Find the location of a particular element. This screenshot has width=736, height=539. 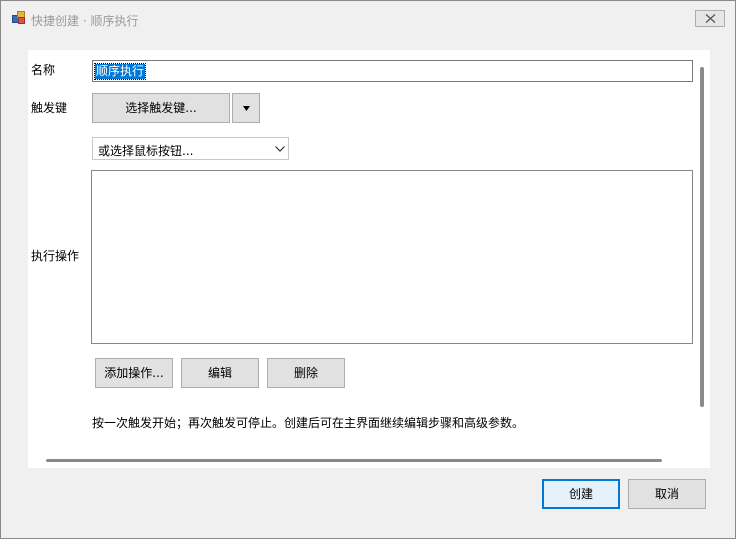

close-button is located at coordinates (710, 18).